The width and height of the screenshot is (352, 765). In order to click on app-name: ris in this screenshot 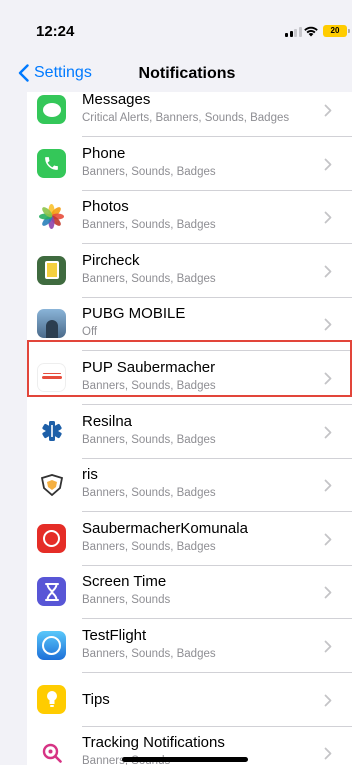, I will do `click(90, 475)`.